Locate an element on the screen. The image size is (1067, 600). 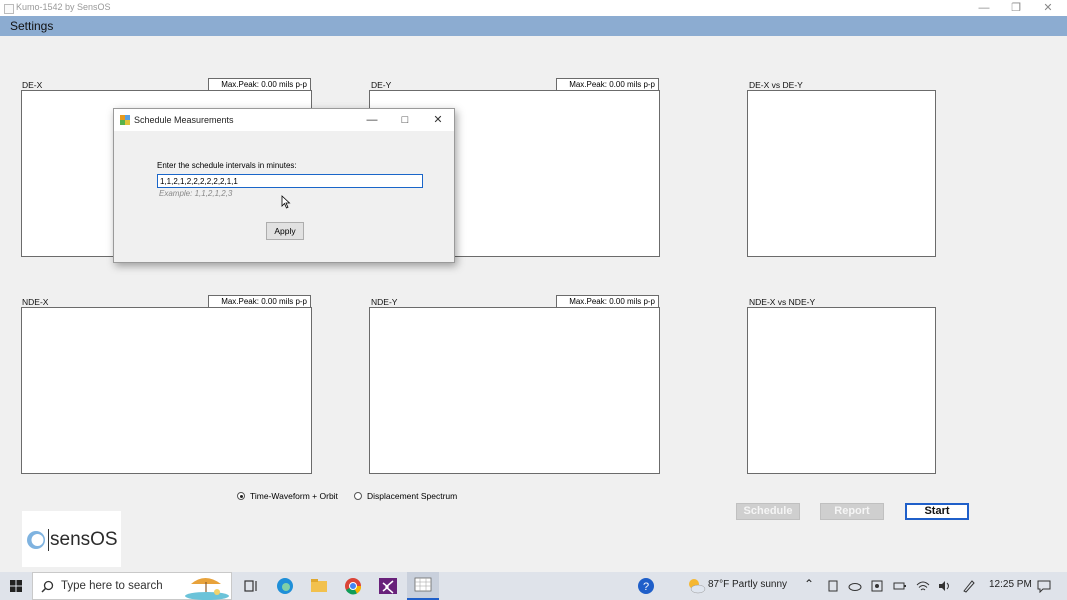
ndey-label: NDE-Y is located at coordinates (384, 302).